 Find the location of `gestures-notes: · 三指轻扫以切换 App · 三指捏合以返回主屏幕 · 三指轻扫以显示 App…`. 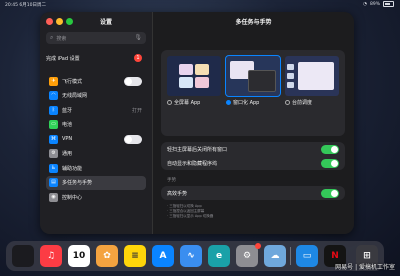

gestures-notes: · 三指轻扫以切换 App · 三指捏合以返回主屏幕 · 三指轻扫以显示 App… is located at coordinates (190, 211).